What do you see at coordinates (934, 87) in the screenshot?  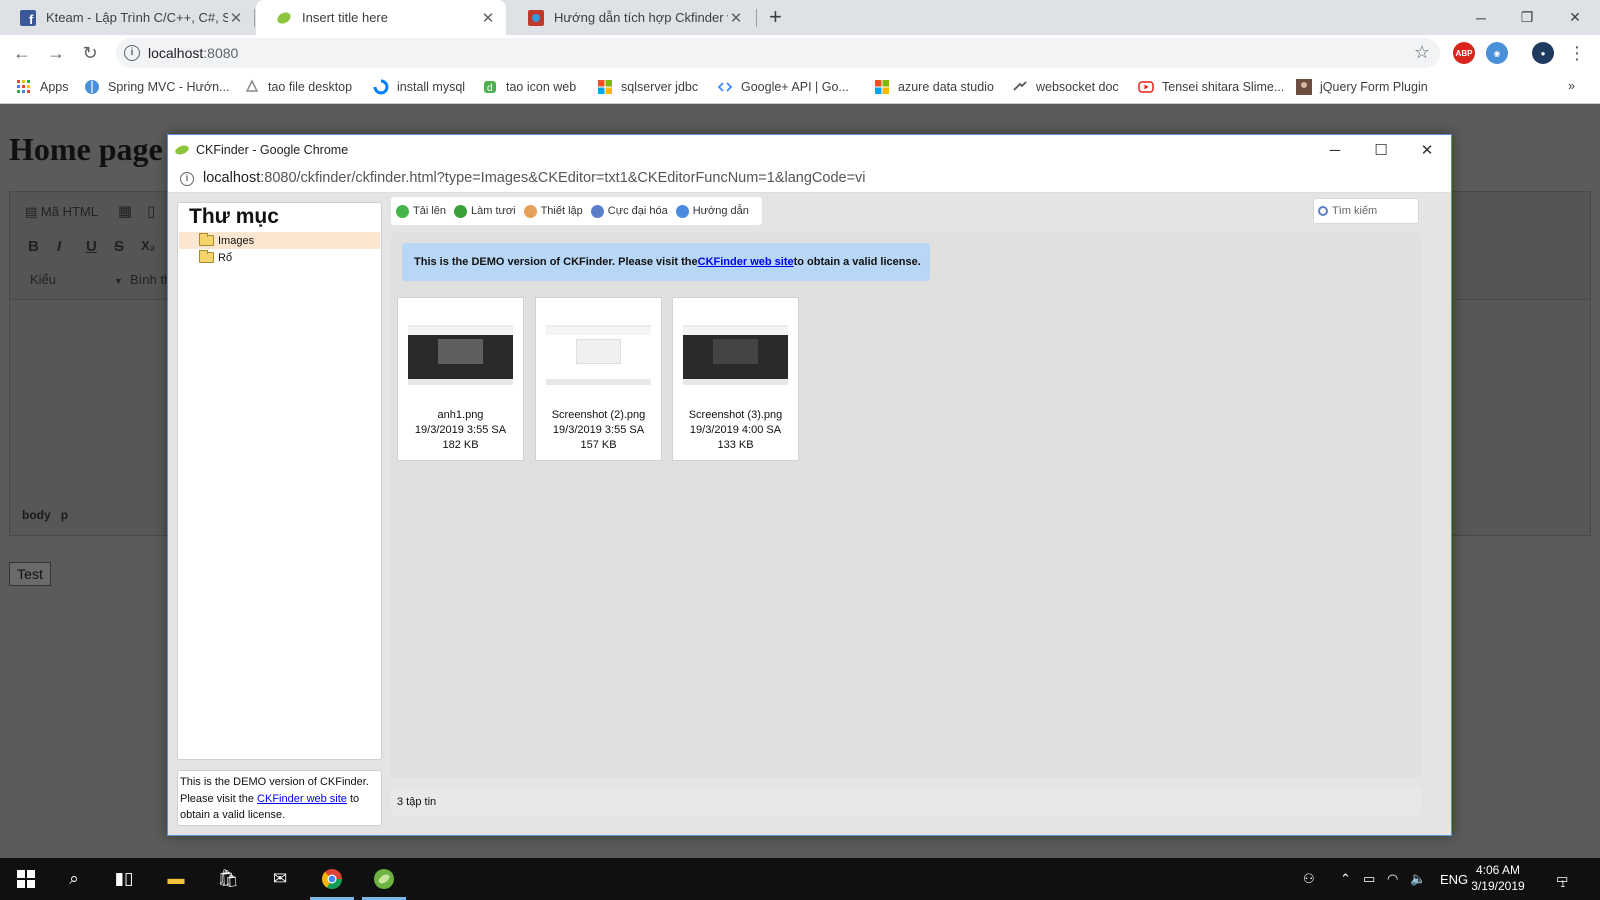 I see `bookmark-azure-data-studio: azure data studio` at bounding box center [934, 87].